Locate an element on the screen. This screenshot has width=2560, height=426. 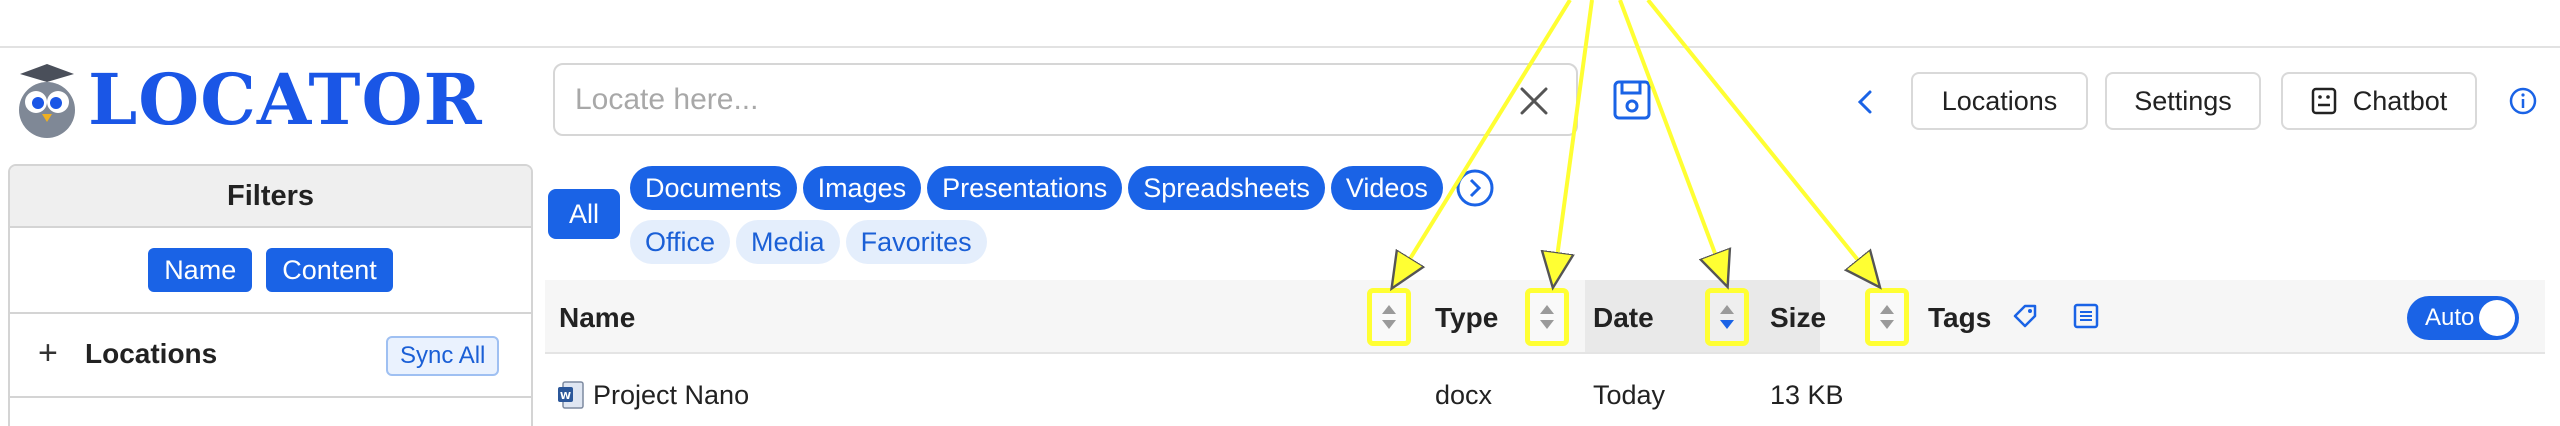
settings-button: Settings is located at coordinates (2183, 101).